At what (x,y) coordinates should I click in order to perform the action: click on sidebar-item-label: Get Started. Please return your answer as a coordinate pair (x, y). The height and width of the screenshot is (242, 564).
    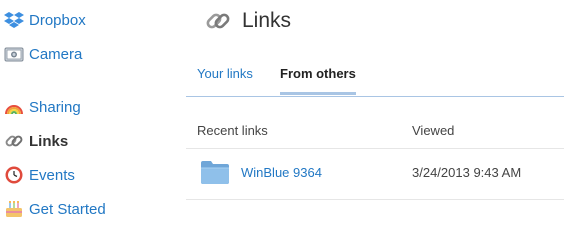
    Looking at the image, I should click on (67, 209).